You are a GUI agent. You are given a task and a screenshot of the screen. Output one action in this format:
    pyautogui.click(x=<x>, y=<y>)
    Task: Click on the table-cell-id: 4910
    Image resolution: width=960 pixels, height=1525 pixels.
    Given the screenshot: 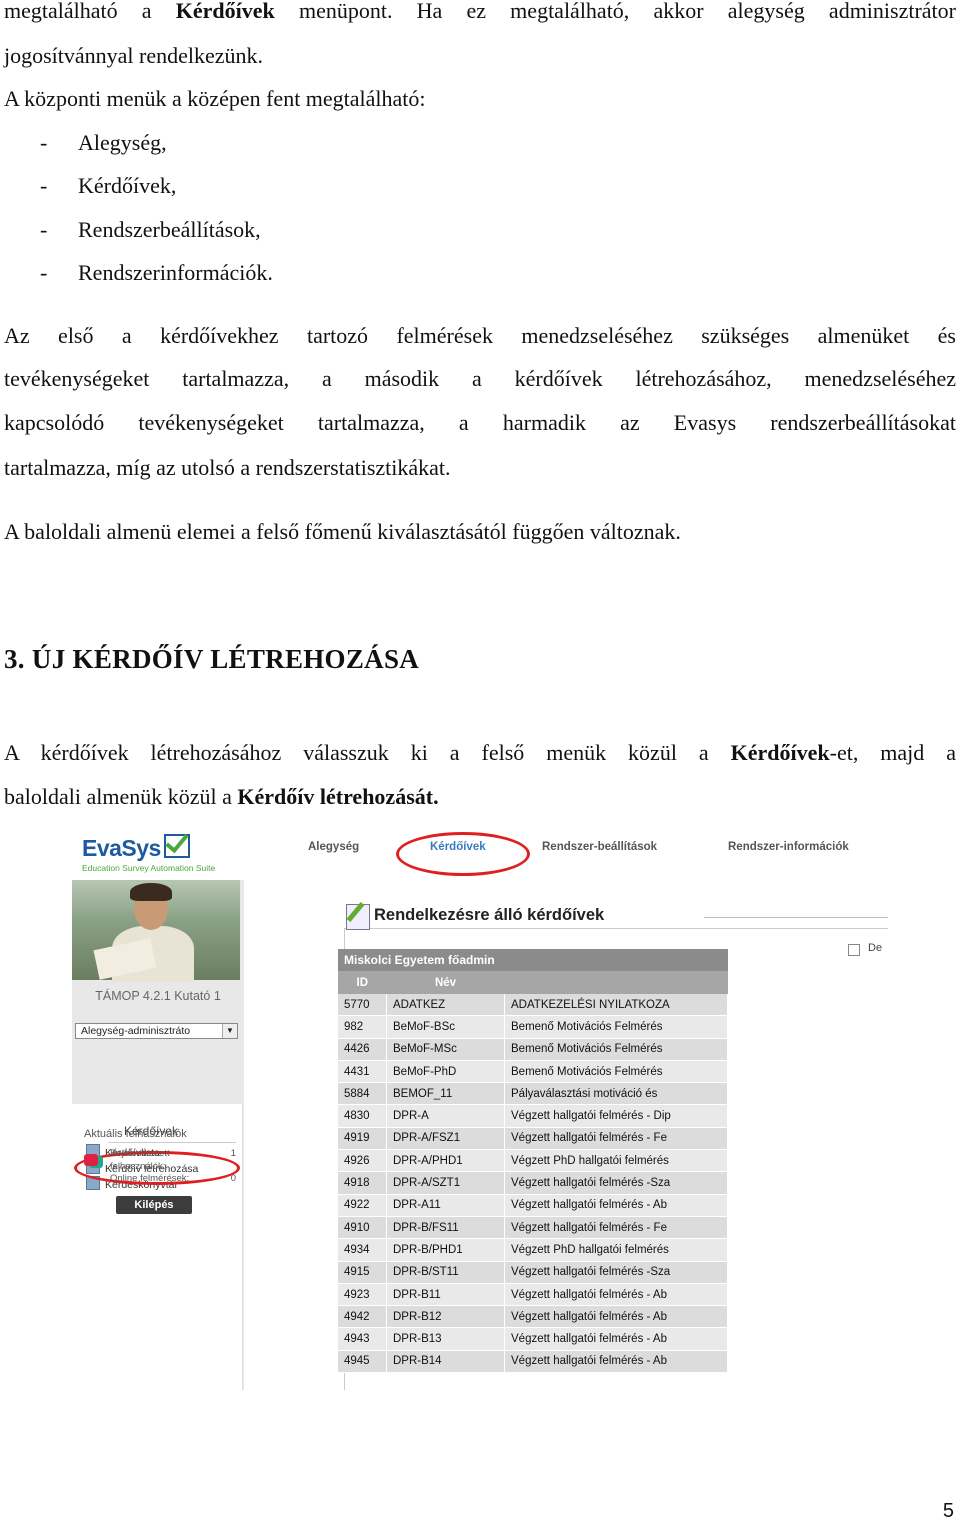 What is the action you would take?
    pyautogui.click(x=362, y=1228)
    